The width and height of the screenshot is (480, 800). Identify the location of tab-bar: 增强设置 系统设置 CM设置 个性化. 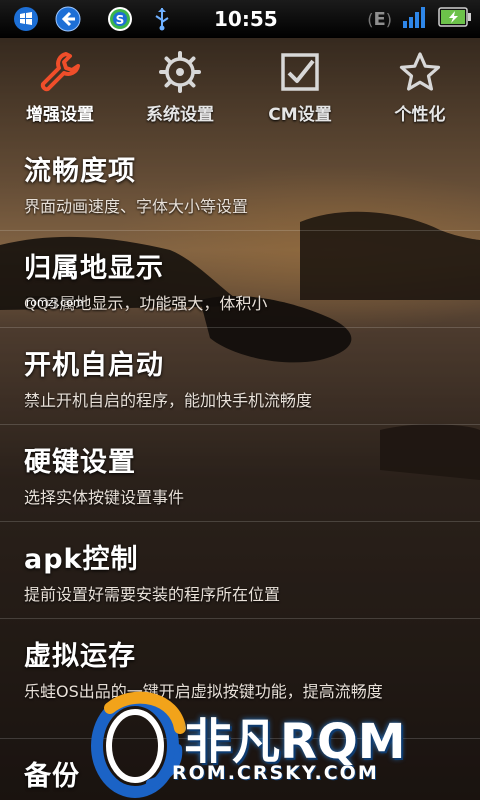
(240, 86).